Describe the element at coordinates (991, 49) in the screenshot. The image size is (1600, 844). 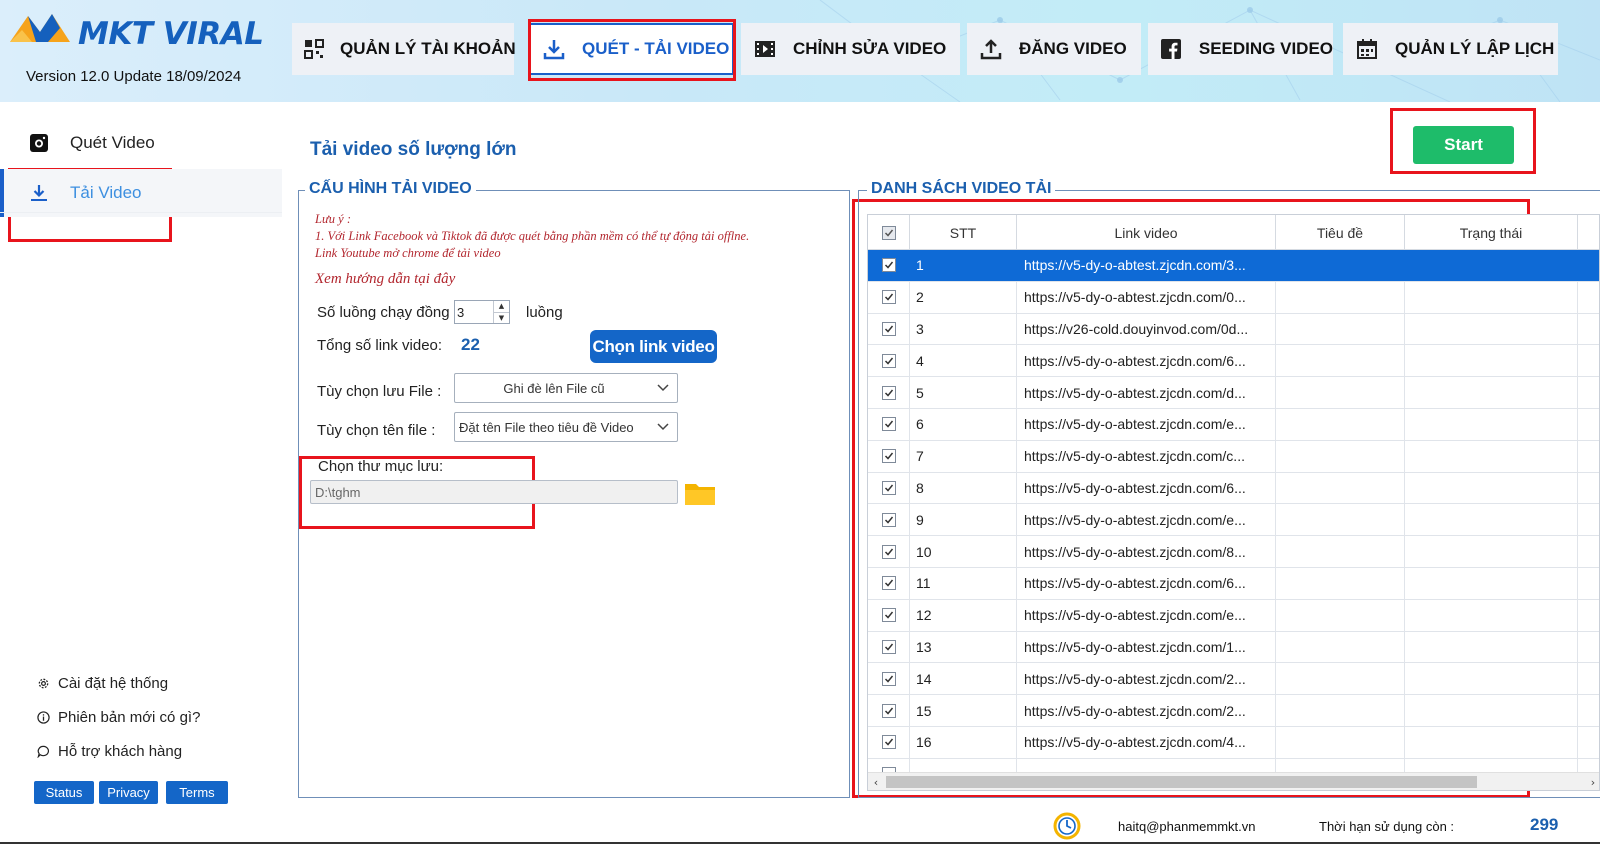
I see `upload-icon` at that location.